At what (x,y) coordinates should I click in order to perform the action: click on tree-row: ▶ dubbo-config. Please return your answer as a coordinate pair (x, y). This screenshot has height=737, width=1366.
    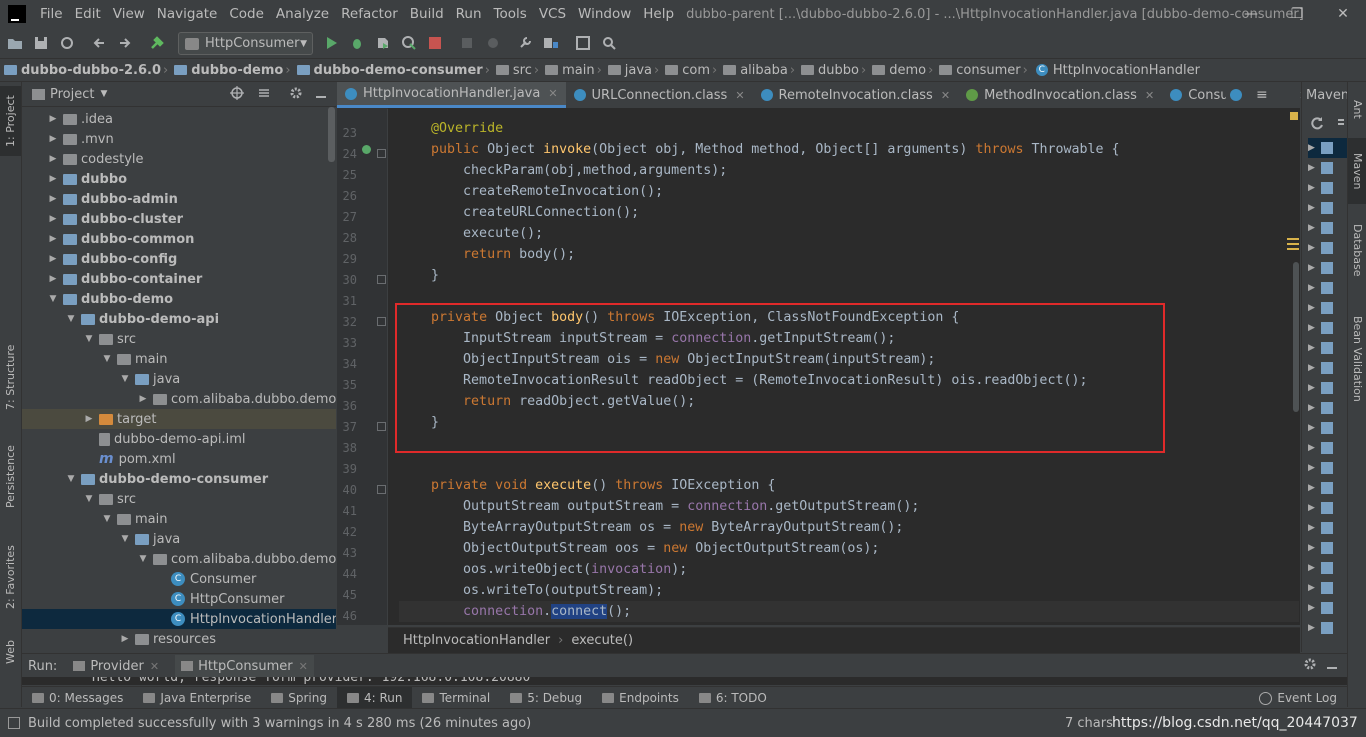
    Looking at the image, I should click on (179, 259).